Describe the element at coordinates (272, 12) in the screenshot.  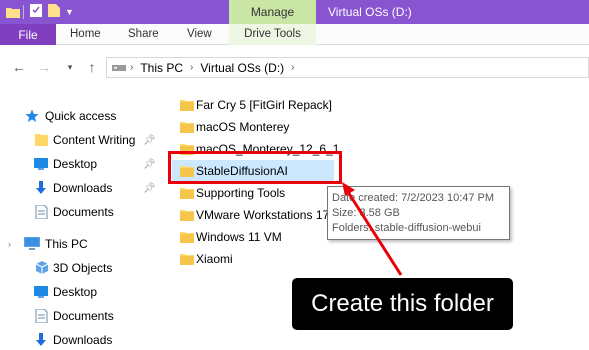
I see `manage-tab: Manage` at that location.